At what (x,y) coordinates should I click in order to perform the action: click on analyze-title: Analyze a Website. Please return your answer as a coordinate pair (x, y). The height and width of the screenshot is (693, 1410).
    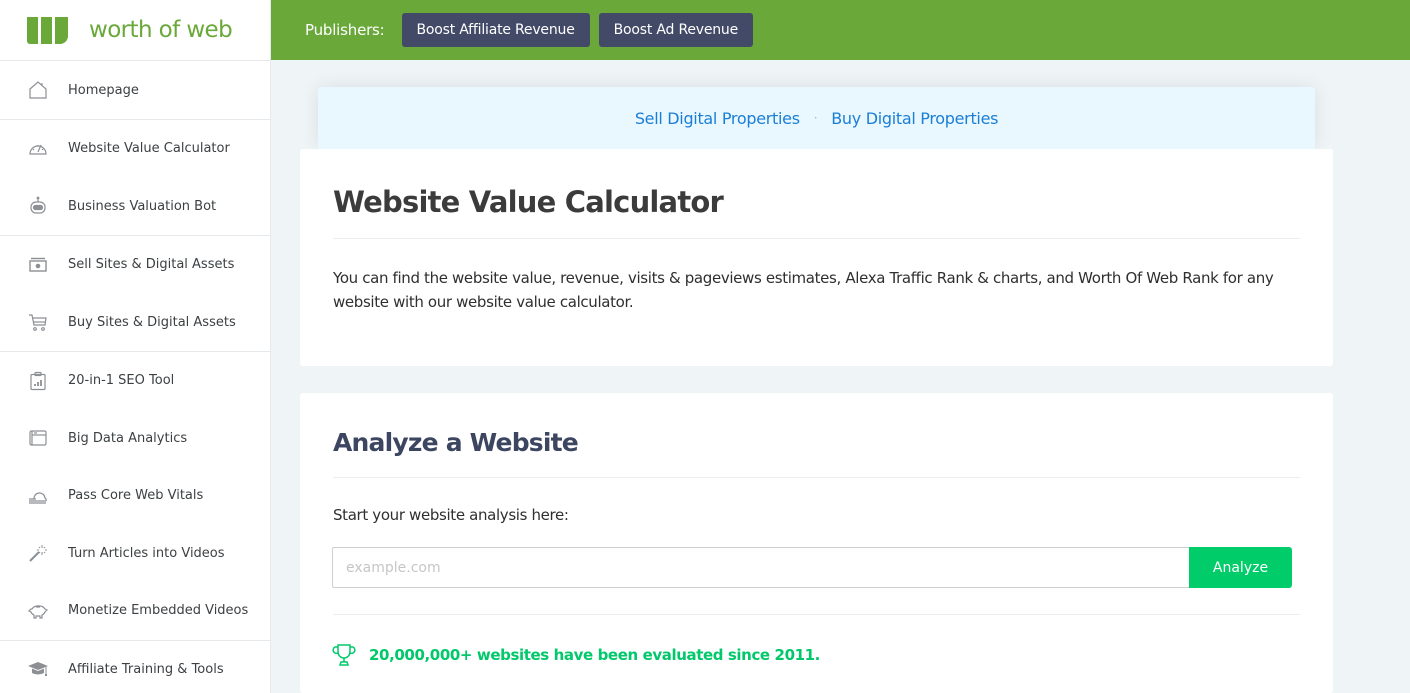
    Looking at the image, I should click on (456, 442).